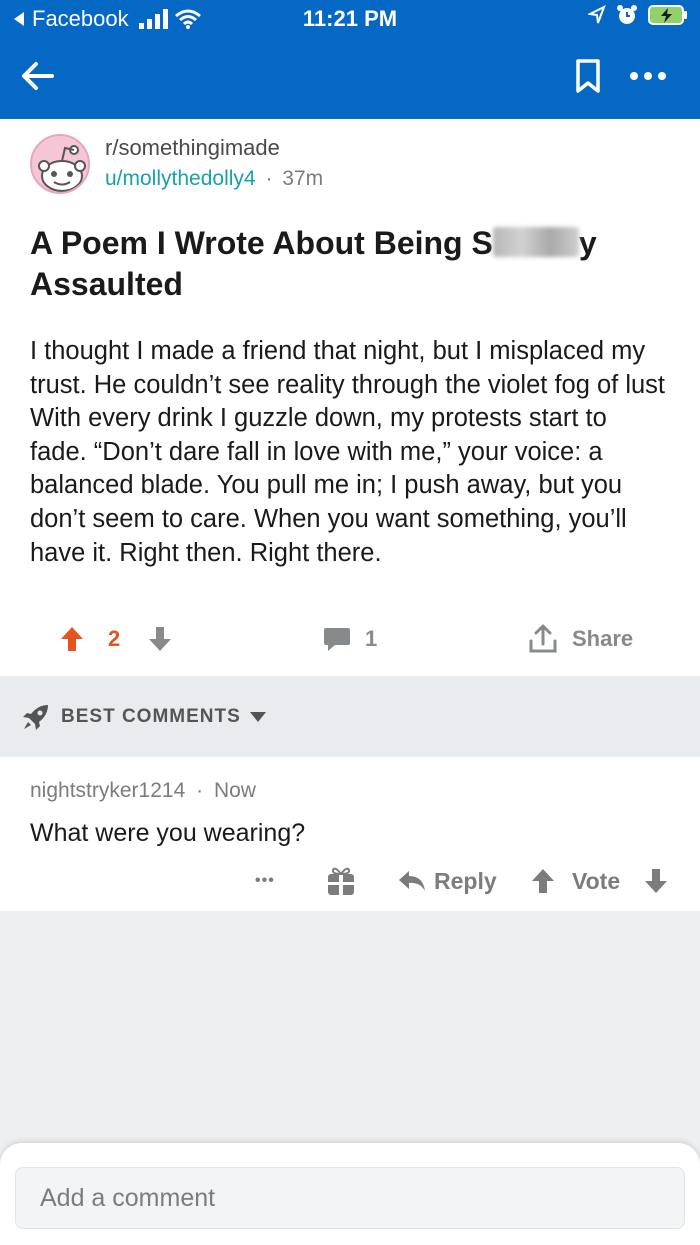 The image size is (700, 1245). I want to click on post-meta: u/mollythedolly4 · 37m, so click(214, 179).